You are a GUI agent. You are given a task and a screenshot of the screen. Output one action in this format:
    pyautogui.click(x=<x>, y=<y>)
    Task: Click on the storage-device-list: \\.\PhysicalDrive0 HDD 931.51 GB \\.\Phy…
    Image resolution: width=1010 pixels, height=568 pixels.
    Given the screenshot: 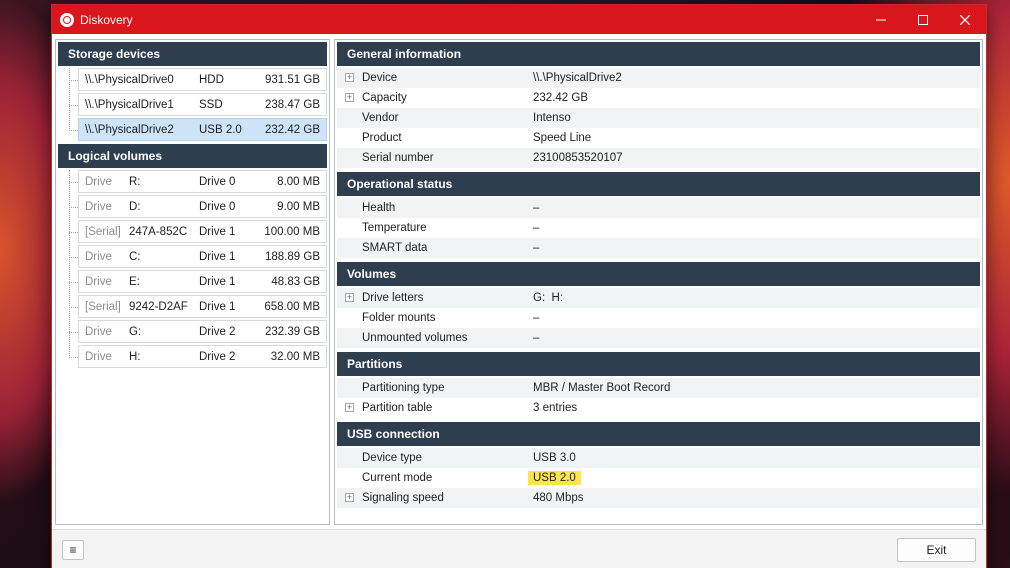 What is the action you would take?
    pyautogui.click(x=197, y=104)
    